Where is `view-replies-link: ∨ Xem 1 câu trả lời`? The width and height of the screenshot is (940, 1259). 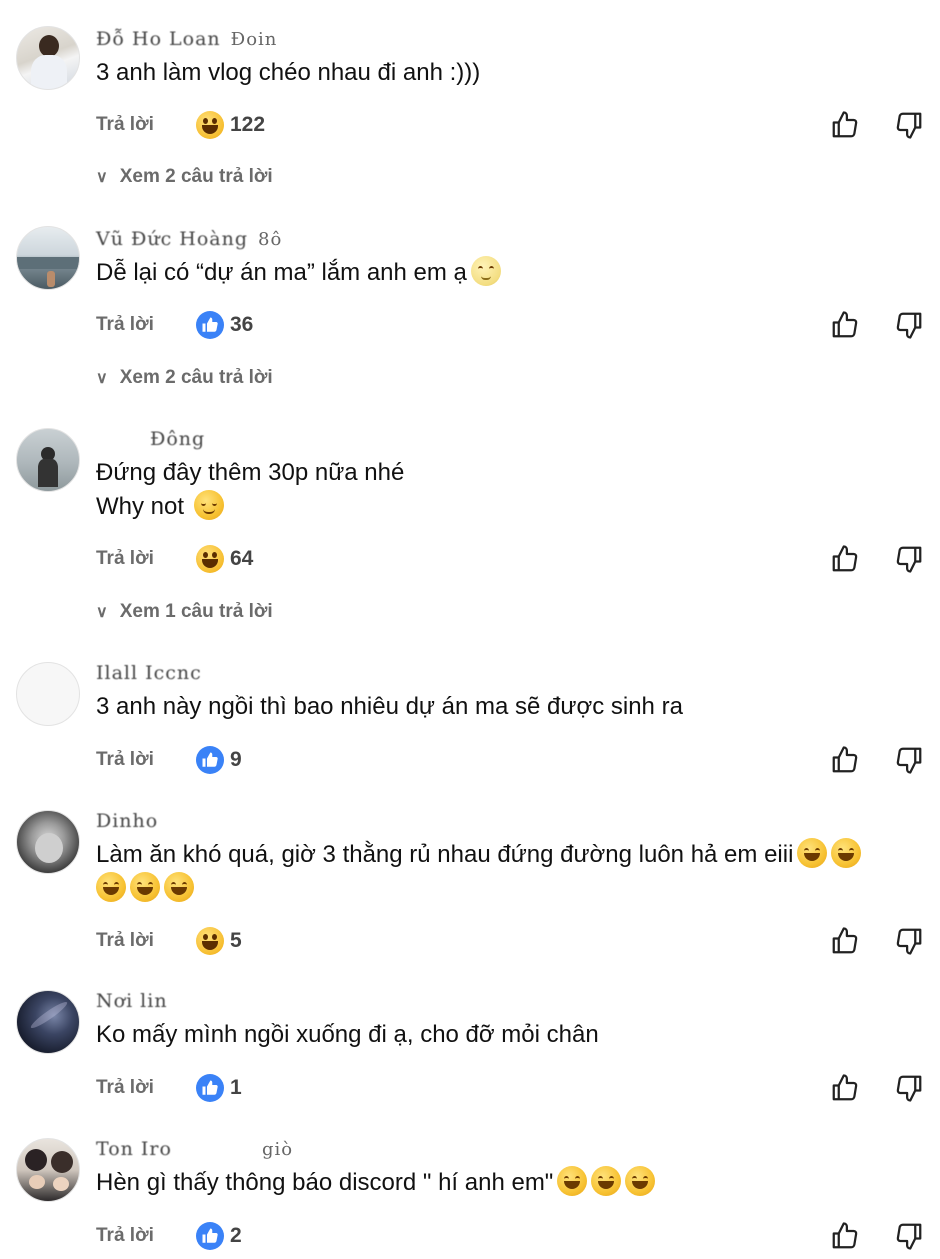
view-replies-link: ∨ Xem 1 câu trả lời is located at coordinates (184, 612).